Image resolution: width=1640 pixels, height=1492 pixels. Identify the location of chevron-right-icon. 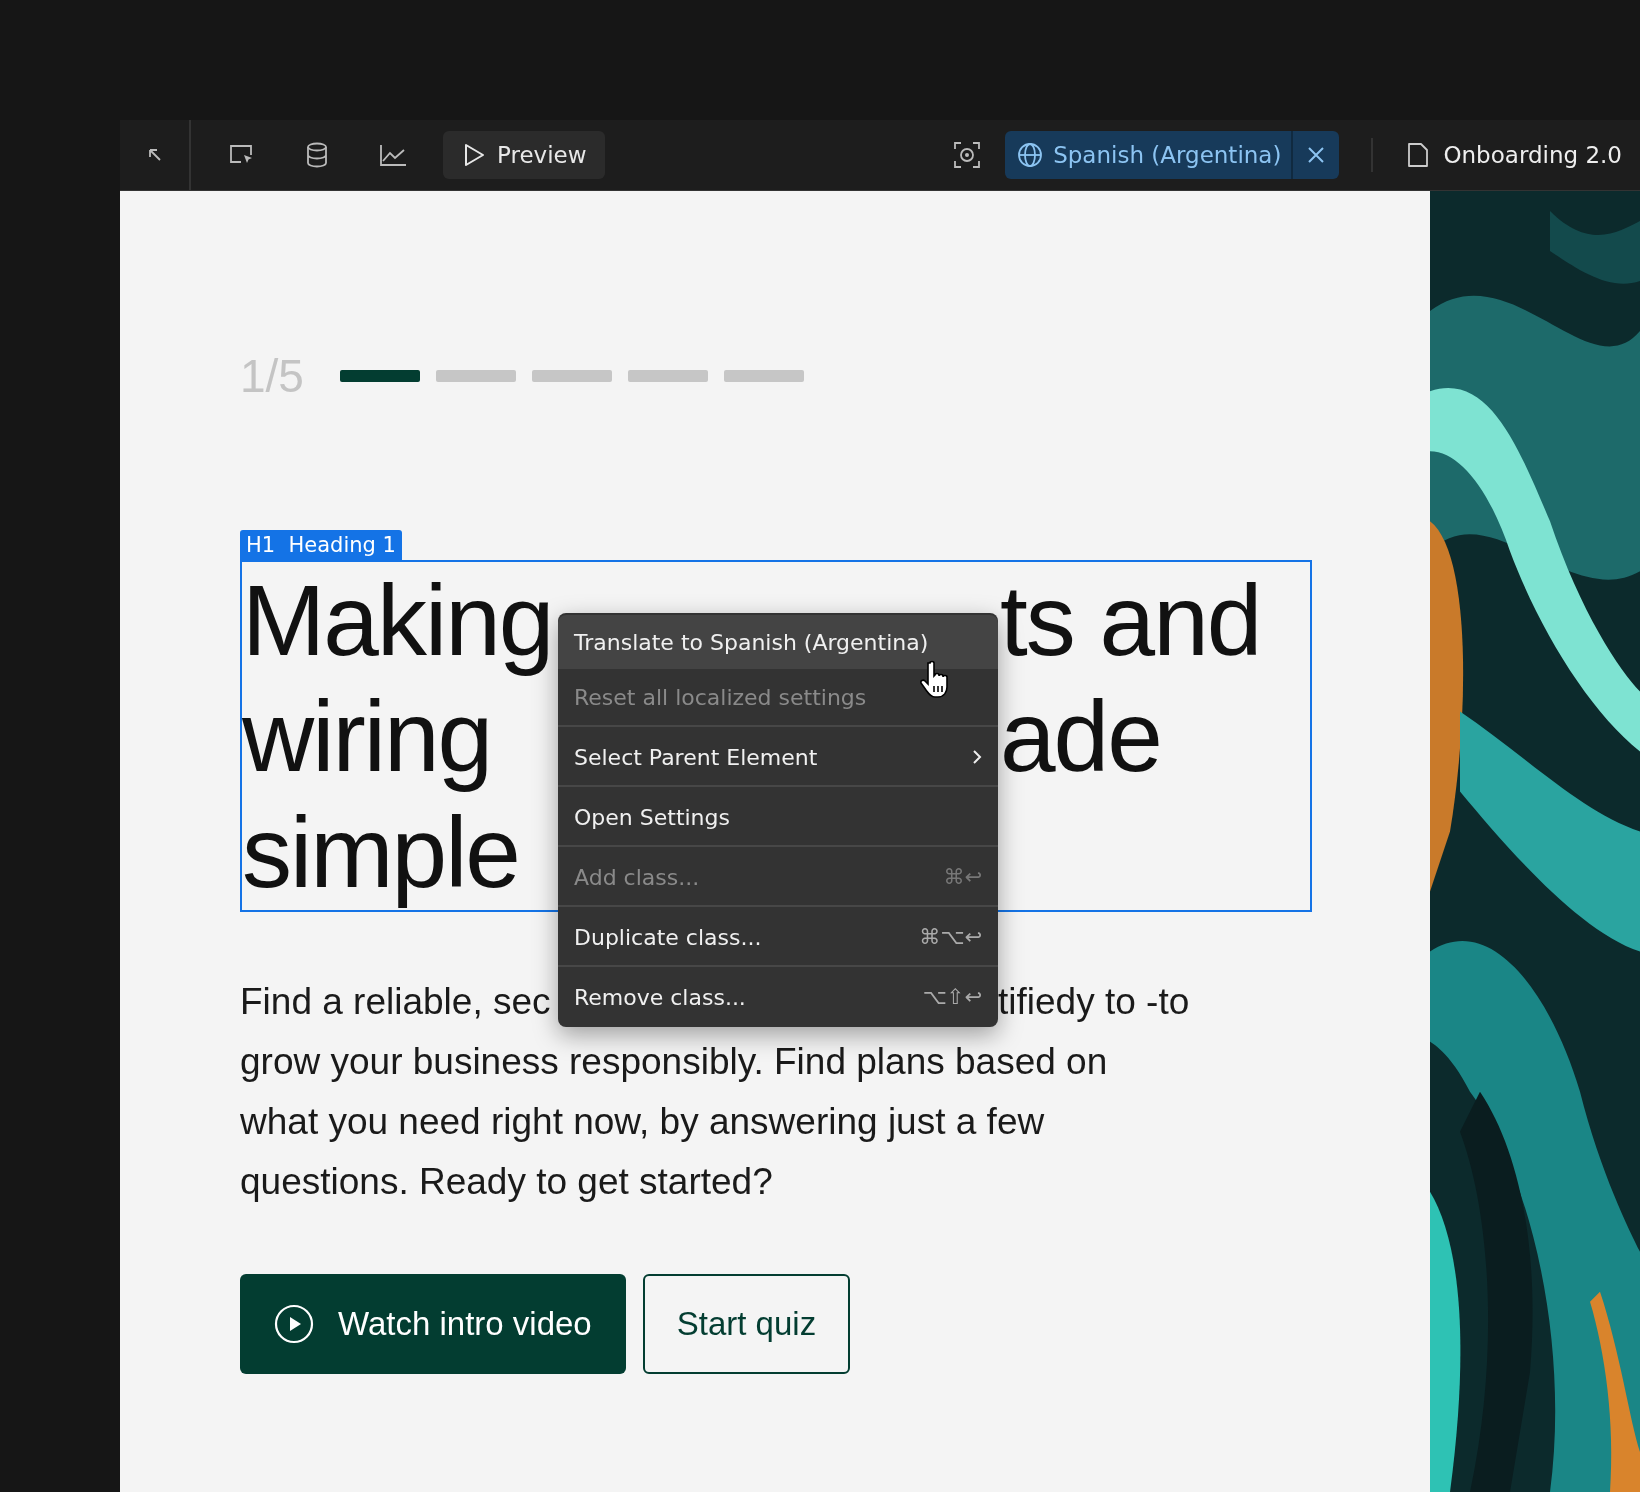
(977, 757).